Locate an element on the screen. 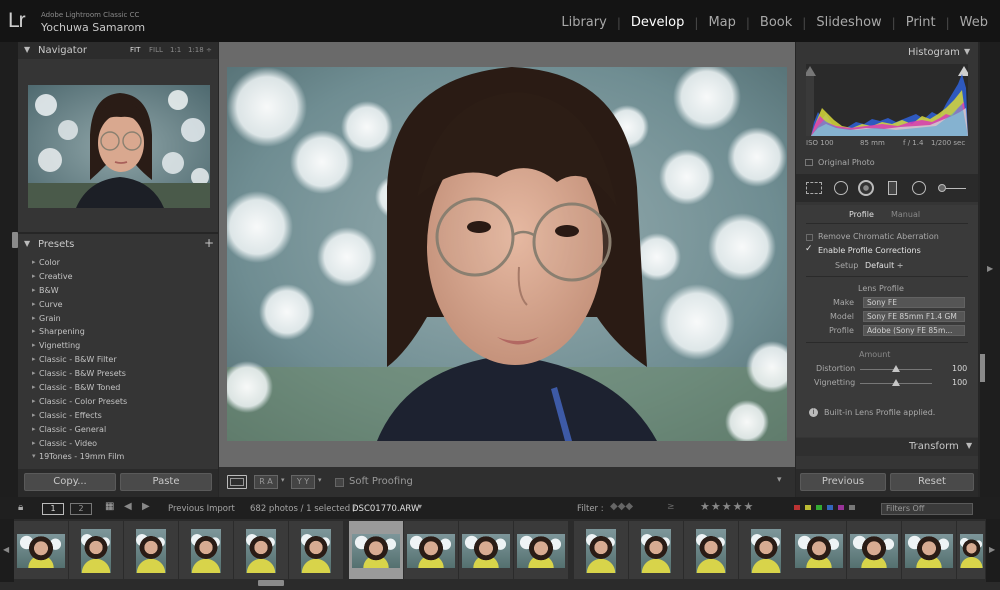 This screenshot has width=1000, height=590. reset-button: Reset is located at coordinates (932, 482).